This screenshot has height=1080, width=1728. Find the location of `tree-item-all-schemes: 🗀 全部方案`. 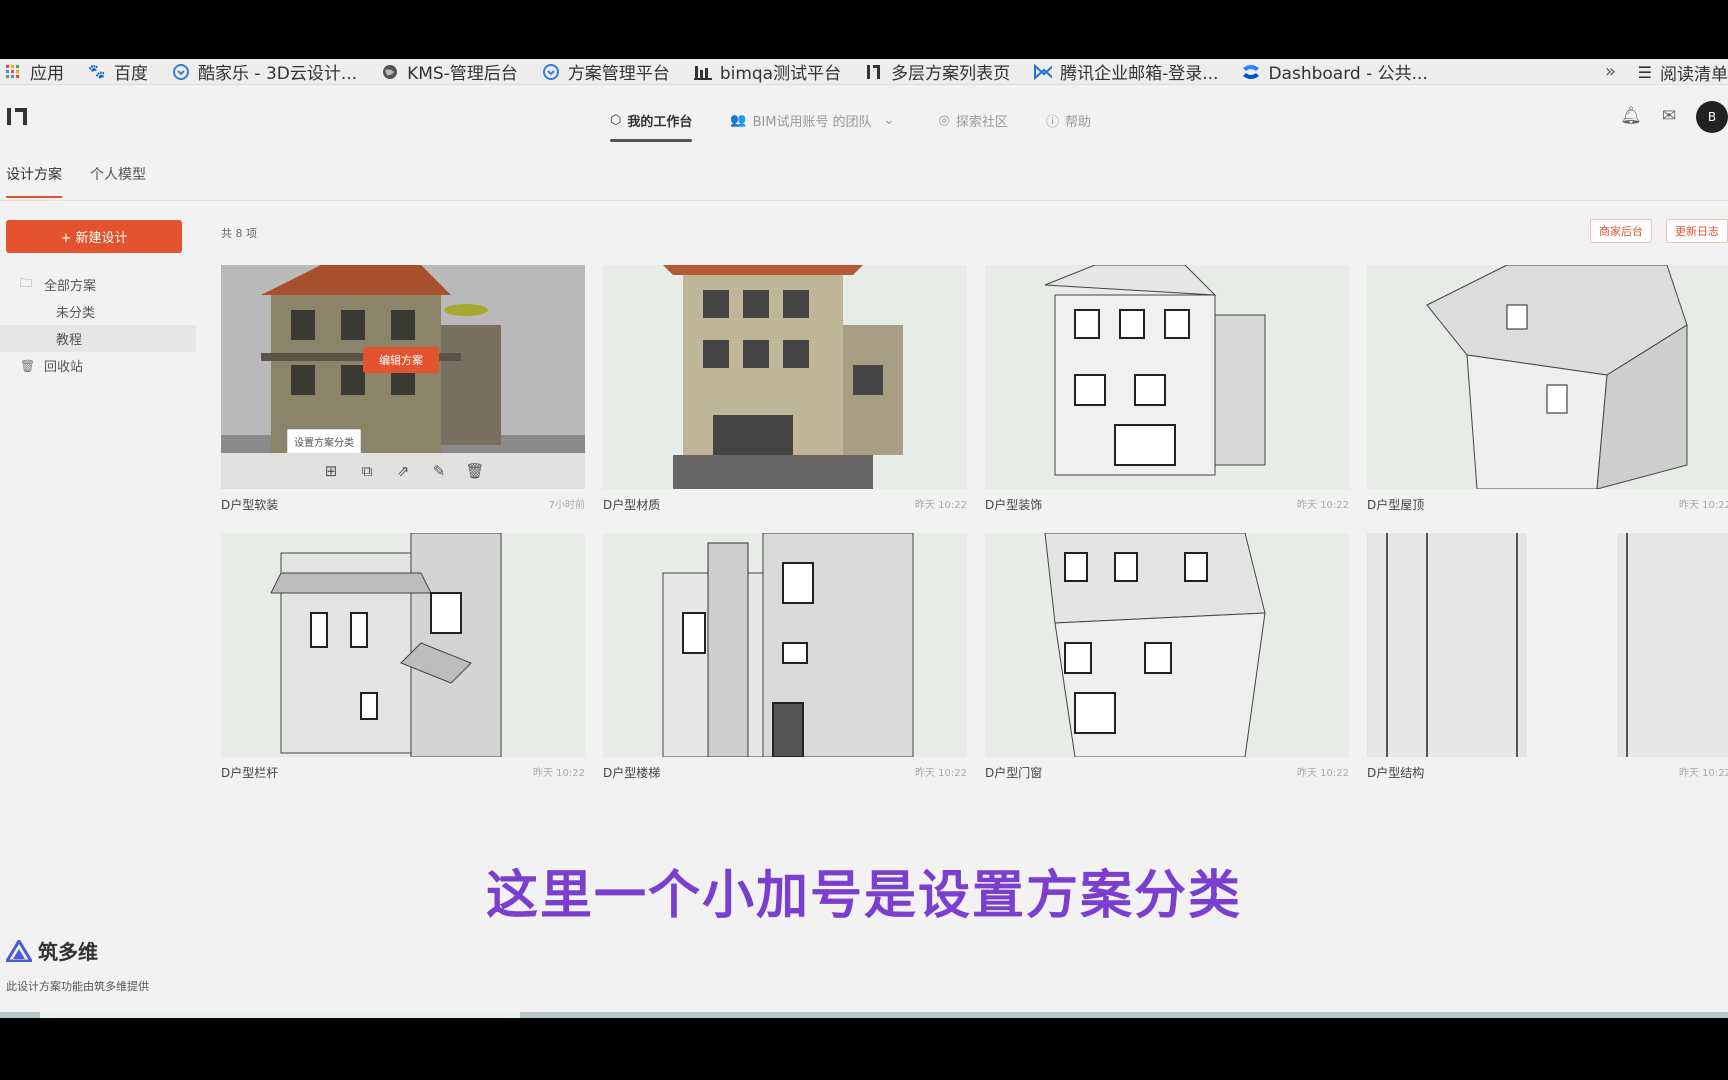

tree-item-all-schemes: 🗀 全部方案 is located at coordinates (98, 284).